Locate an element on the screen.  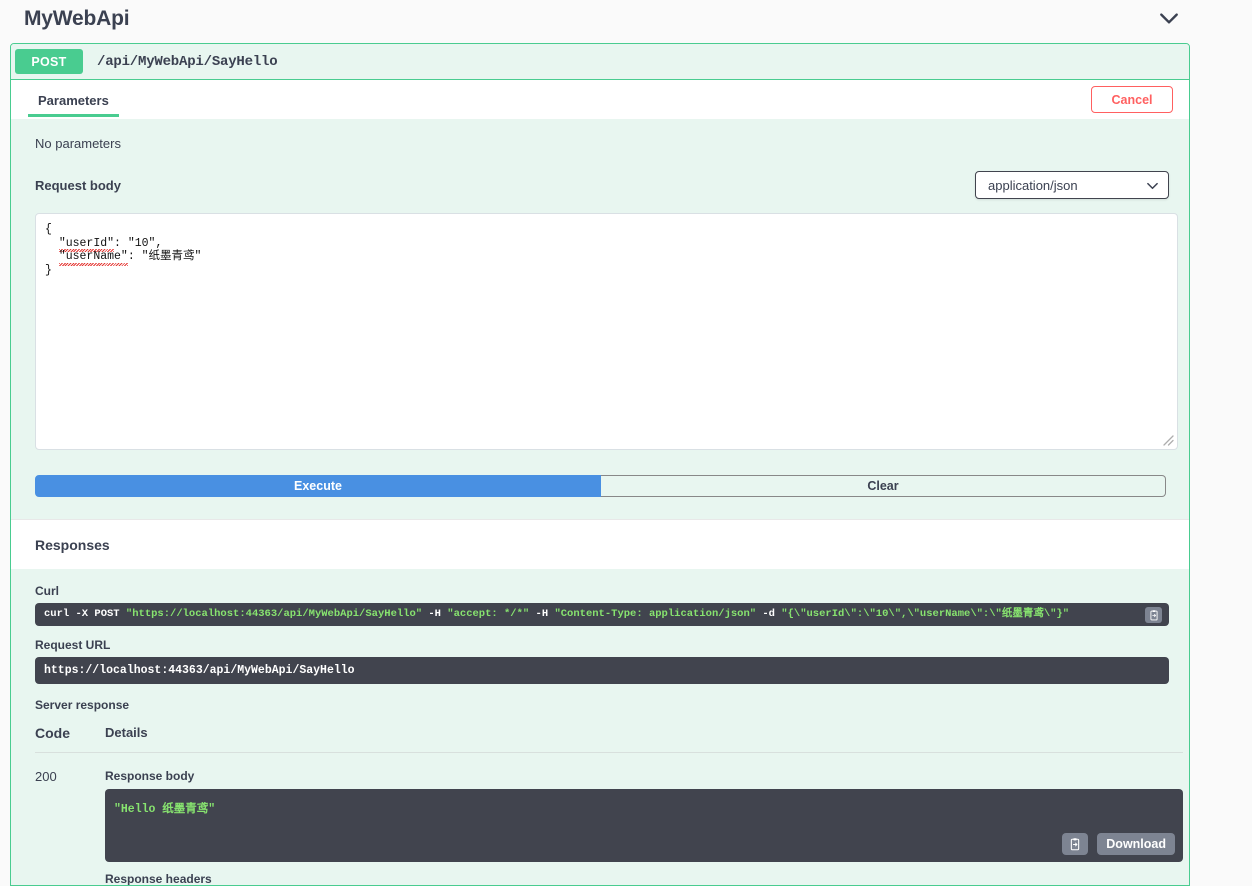
page-title: MyWebApi is located at coordinates (77, 18).